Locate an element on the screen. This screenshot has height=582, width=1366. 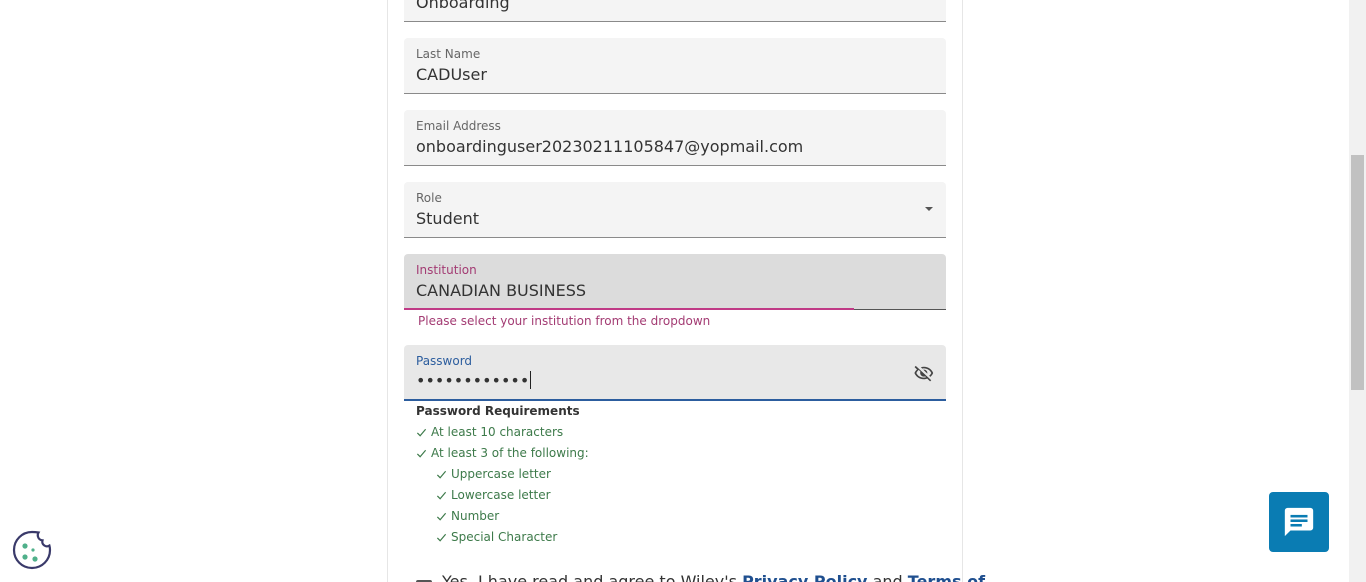
institution-field: Institution CANADIAN BUSINESS is located at coordinates (675, 282).